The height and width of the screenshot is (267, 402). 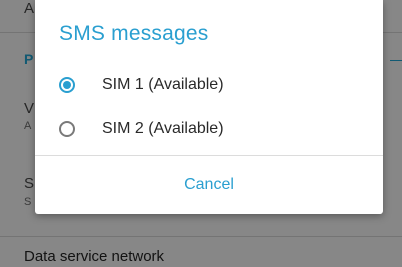 I want to click on option-sim-1: SIM 1 (Available), so click(x=209, y=87).